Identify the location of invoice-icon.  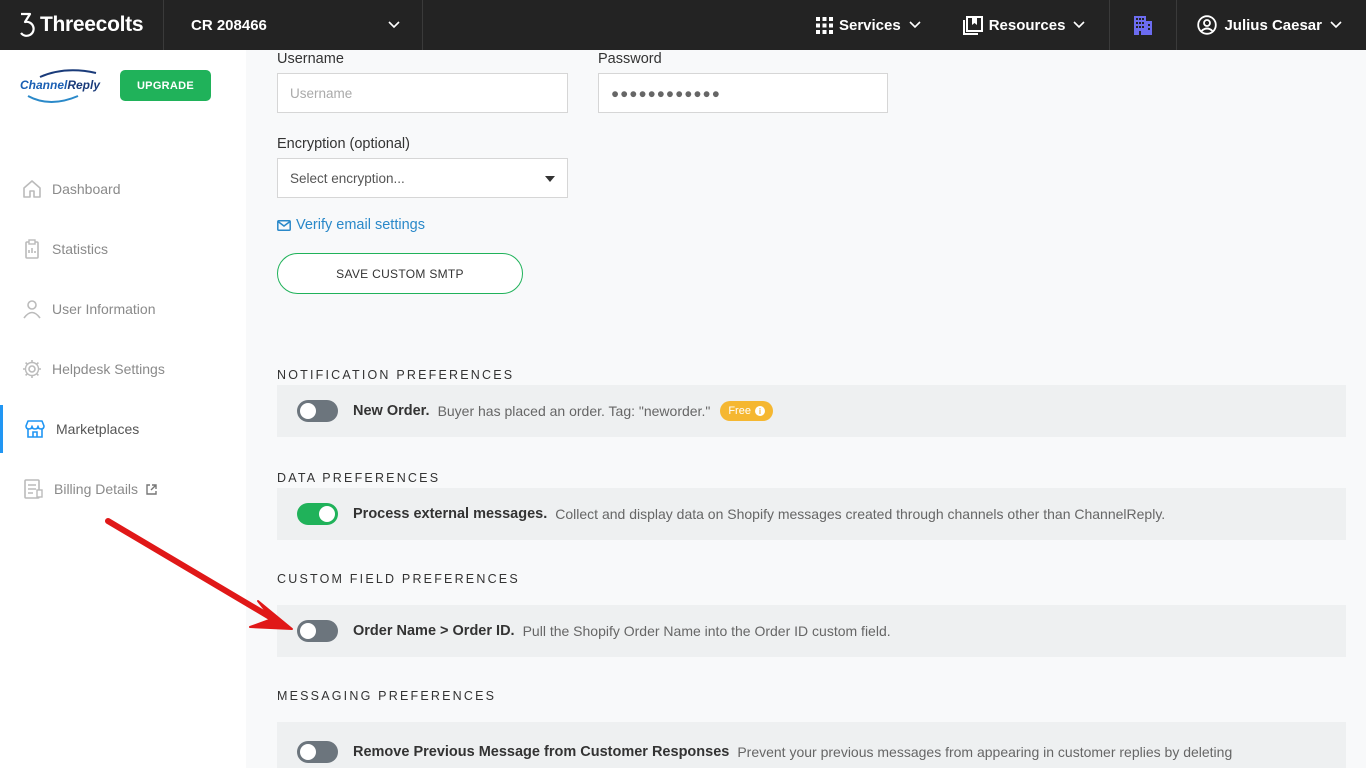
(33, 489).